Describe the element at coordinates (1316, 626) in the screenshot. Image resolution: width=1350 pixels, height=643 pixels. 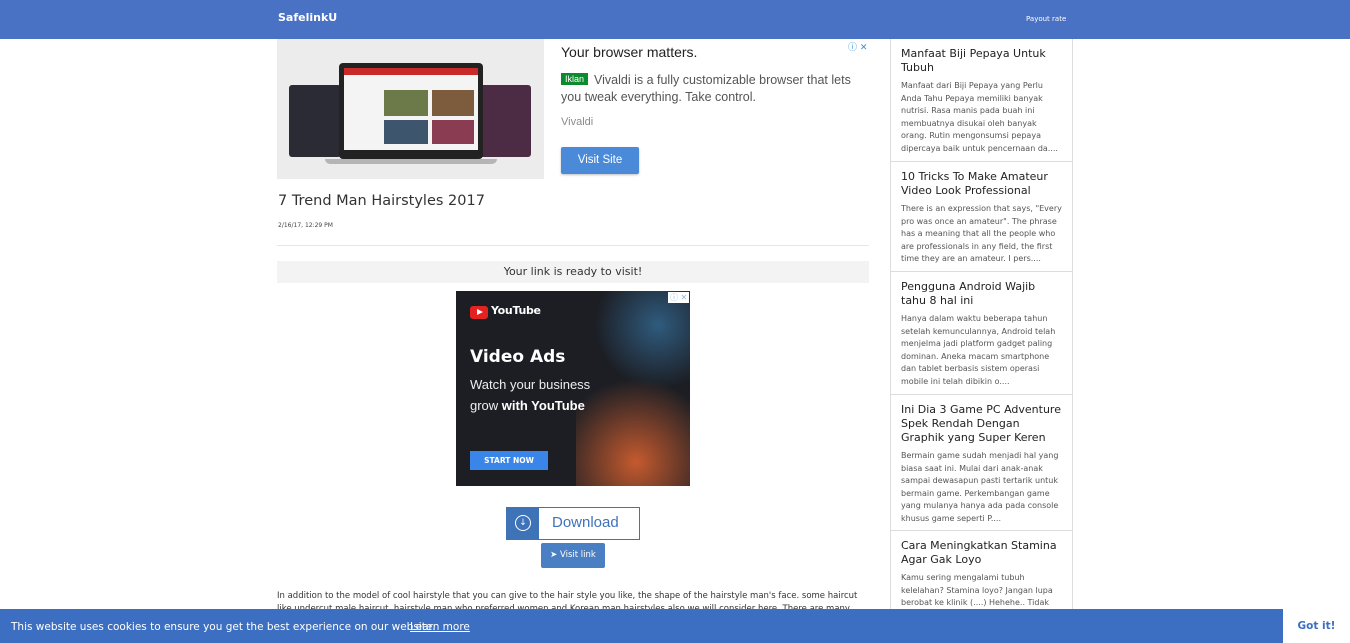
I see `got-it-button: Got it!` at that location.